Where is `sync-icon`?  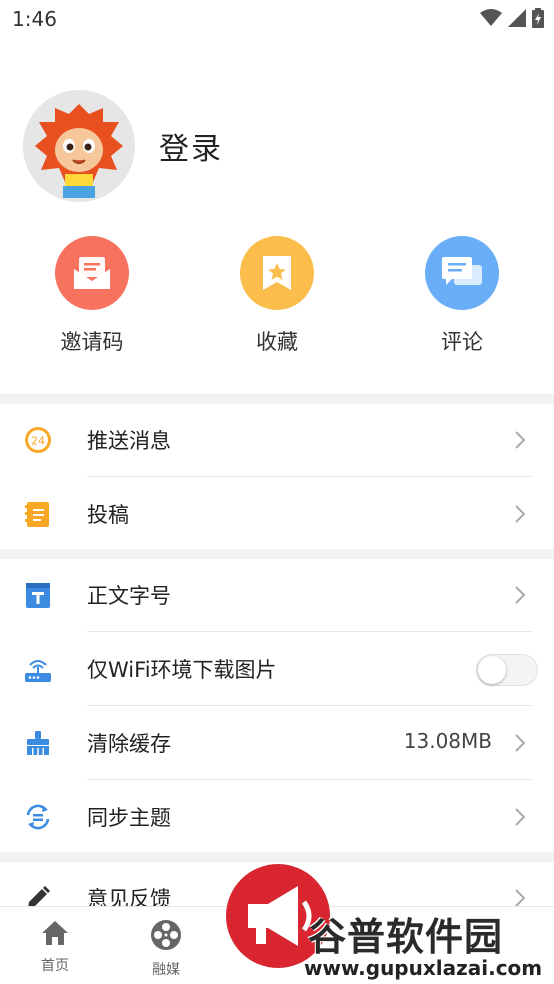
sync-icon is located at coordinates (38, 817).